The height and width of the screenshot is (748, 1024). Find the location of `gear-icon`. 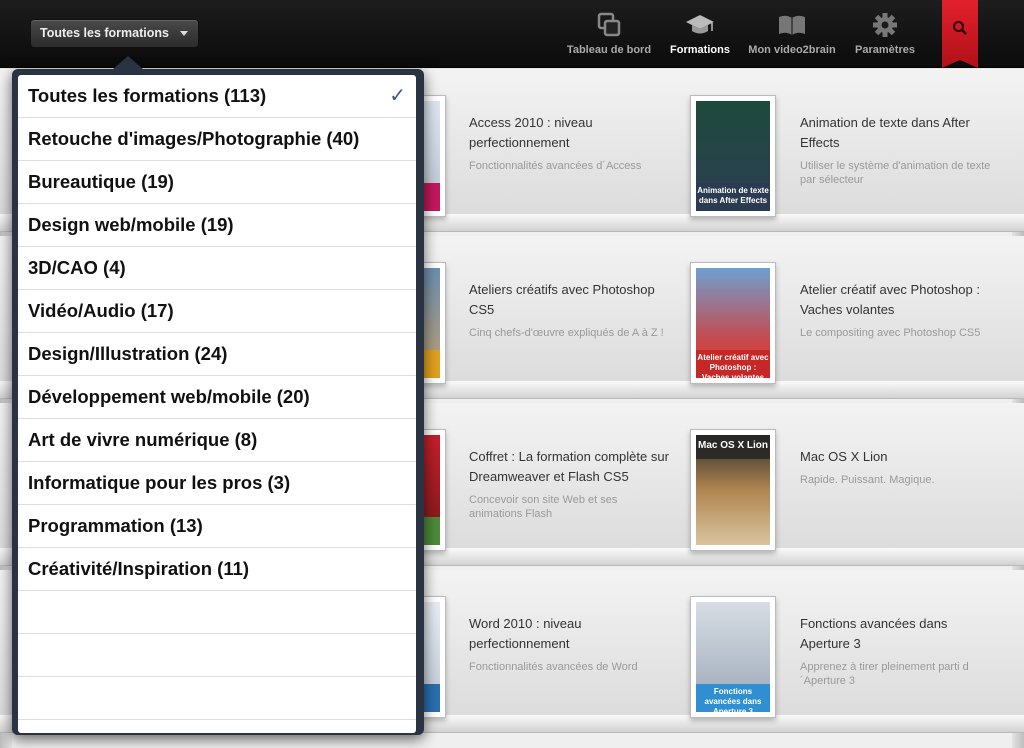

gear-icon is located at coordinates (885, 25).